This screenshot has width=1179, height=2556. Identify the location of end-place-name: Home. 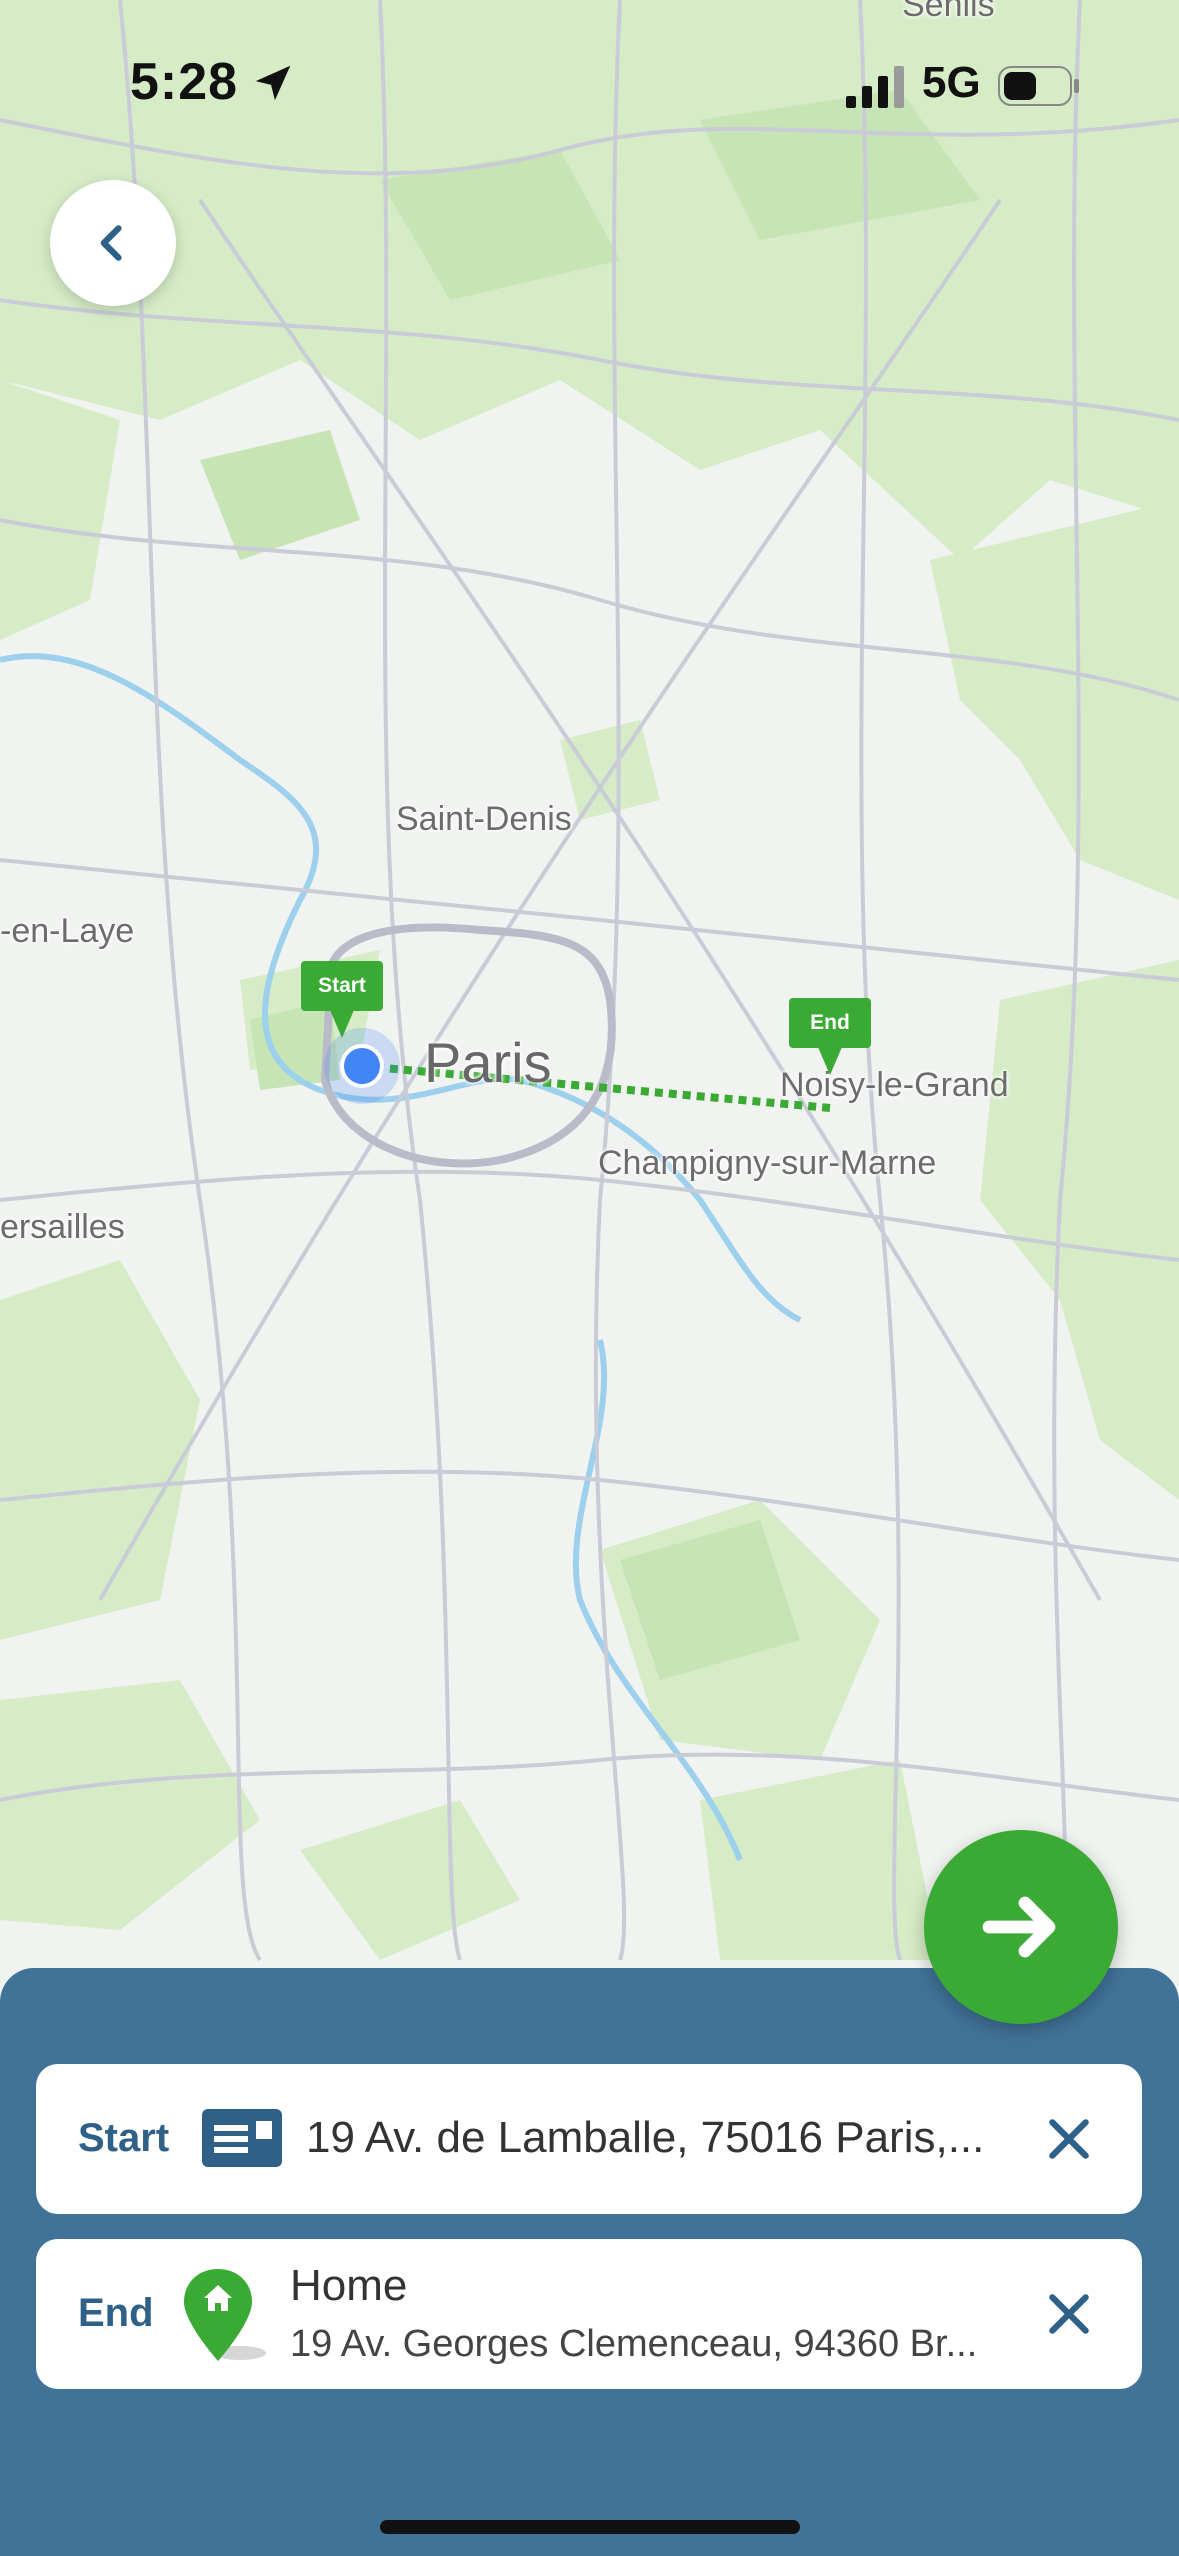
(349, 2285).